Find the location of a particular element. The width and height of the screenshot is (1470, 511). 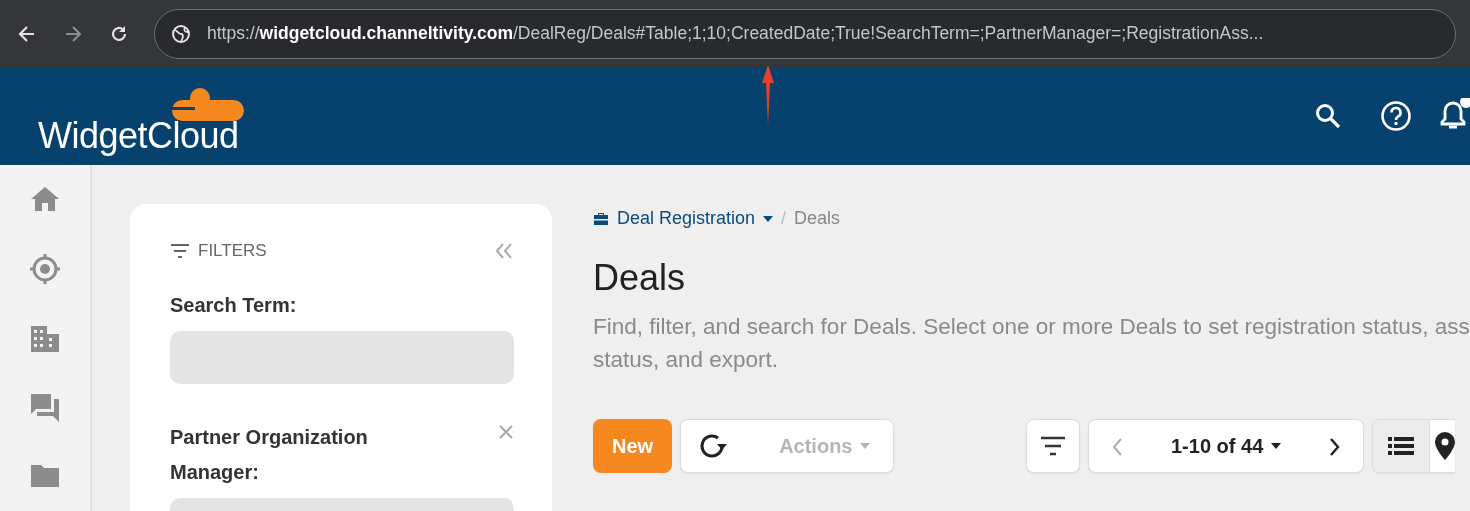

collapse-icon is located at coordinates (504, 250).